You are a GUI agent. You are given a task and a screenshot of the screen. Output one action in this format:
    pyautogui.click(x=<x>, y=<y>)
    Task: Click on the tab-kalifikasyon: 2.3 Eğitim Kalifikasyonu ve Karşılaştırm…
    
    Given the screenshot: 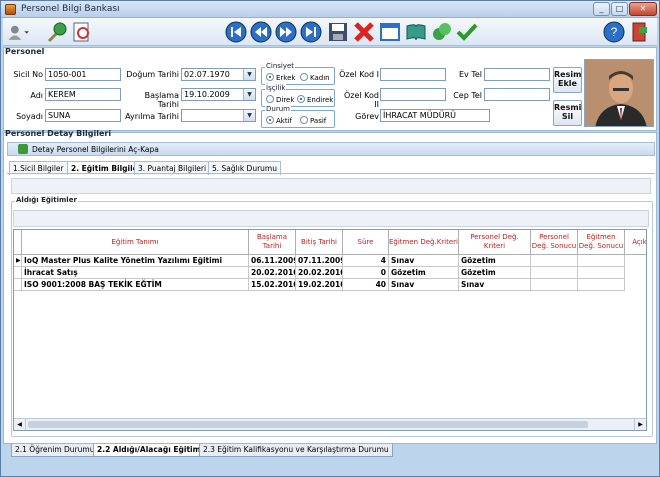 What is the action you would take?
    pyautogui.click(x=296, y=450)
    